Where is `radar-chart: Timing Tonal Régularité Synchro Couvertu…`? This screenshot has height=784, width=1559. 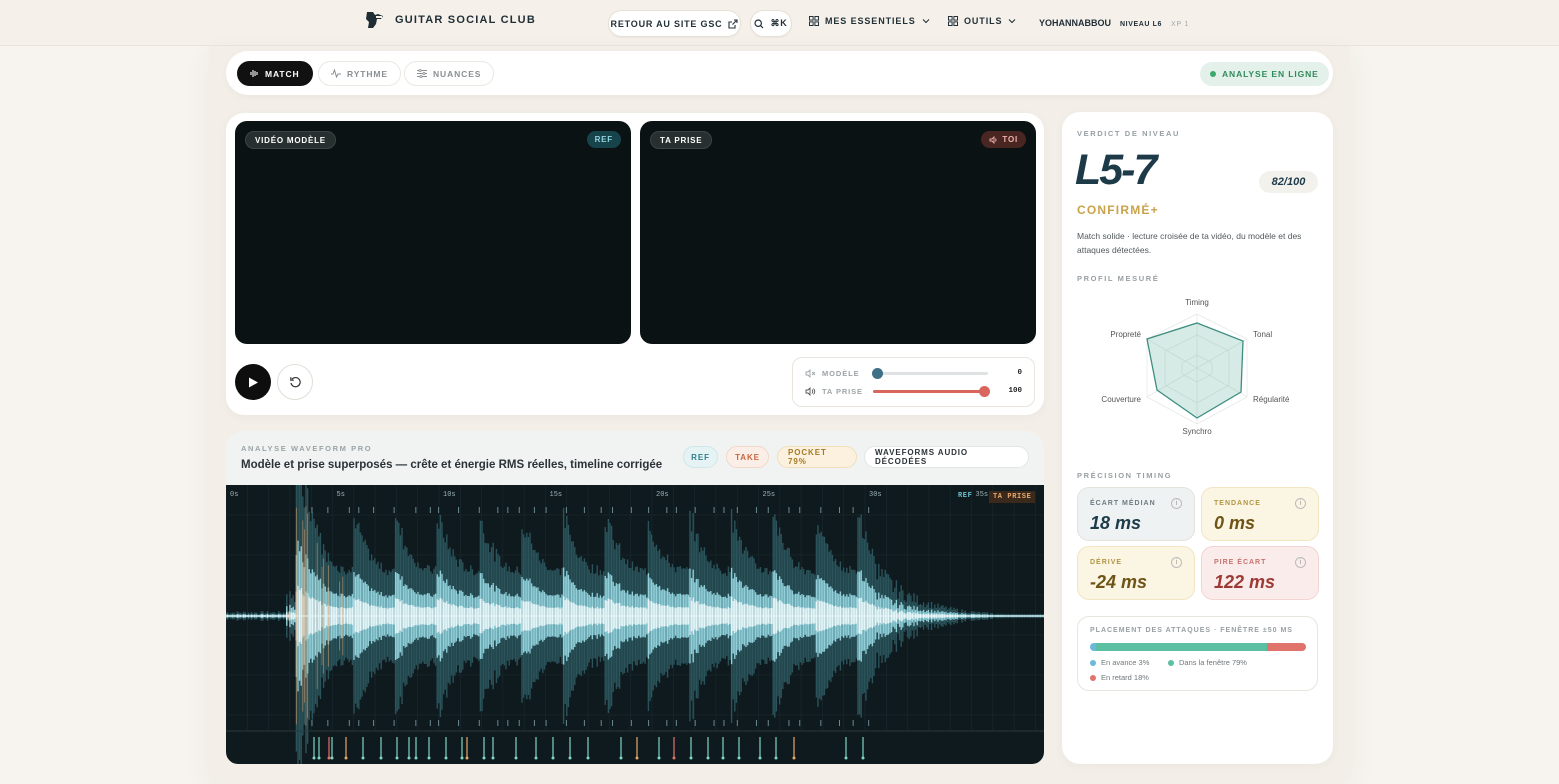
radar-chart: Timing Tonal Régularité Synchro Couvertu… is located at coordinates (1195, 367).